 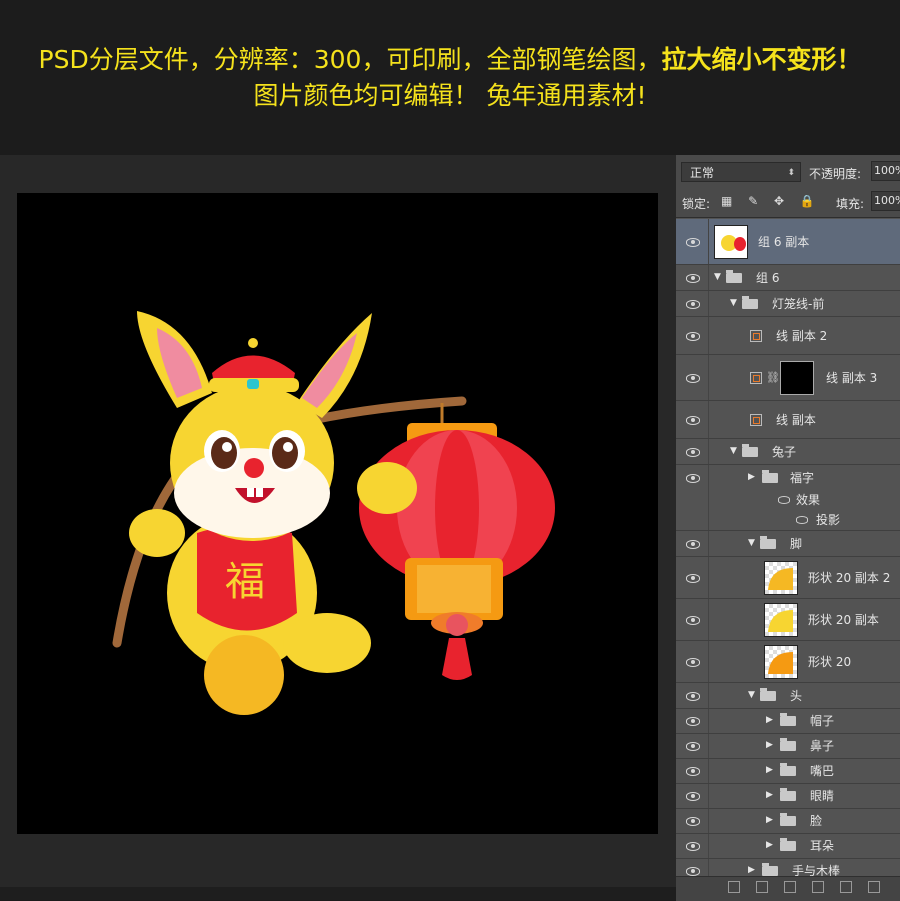 I want to click on layer-row-shape20: 形状 20, so click(x=788, y=662).